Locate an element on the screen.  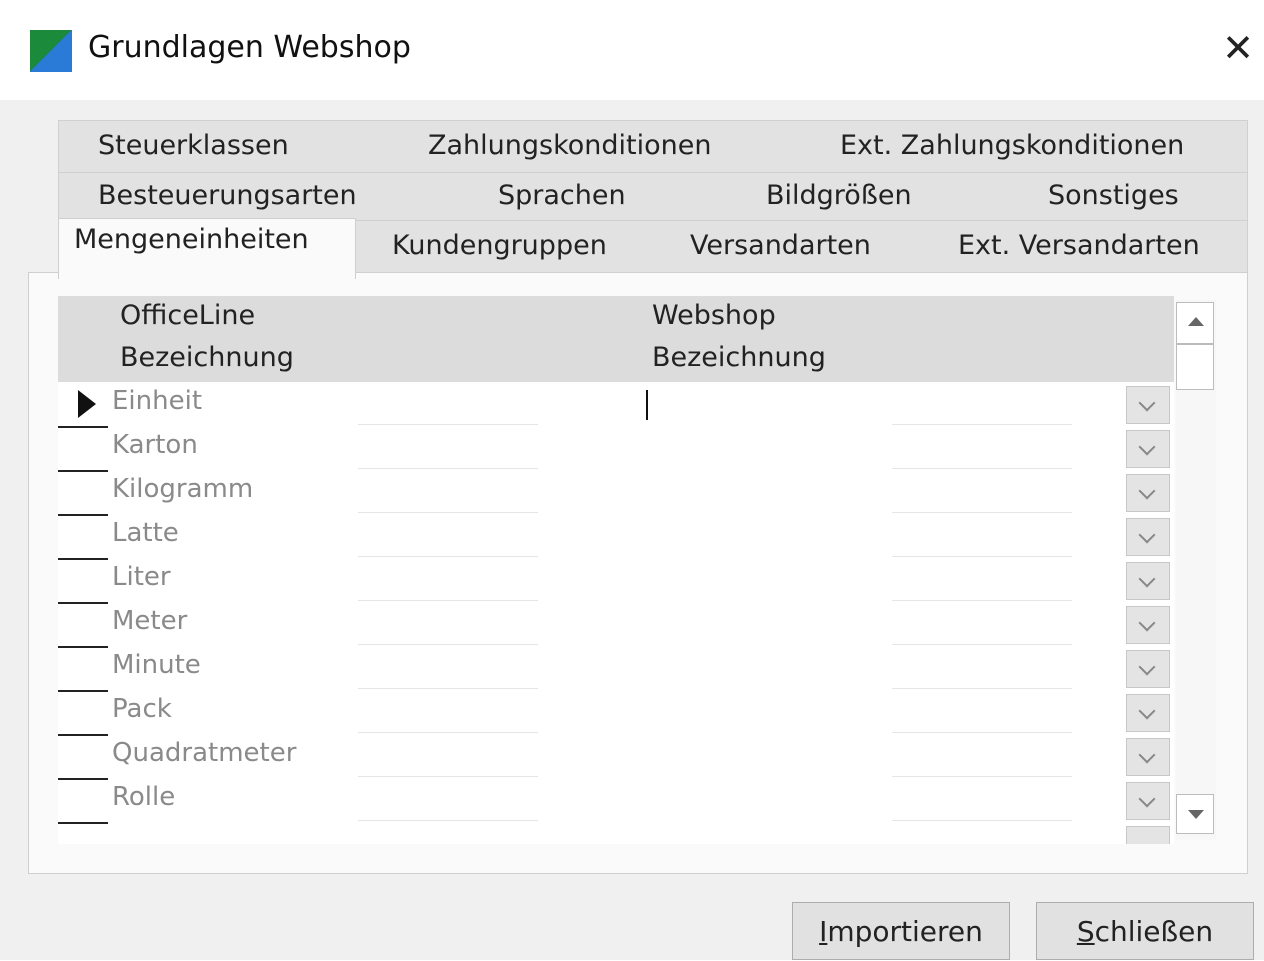
table-row: Einheit is located at coordinates (616, 405).